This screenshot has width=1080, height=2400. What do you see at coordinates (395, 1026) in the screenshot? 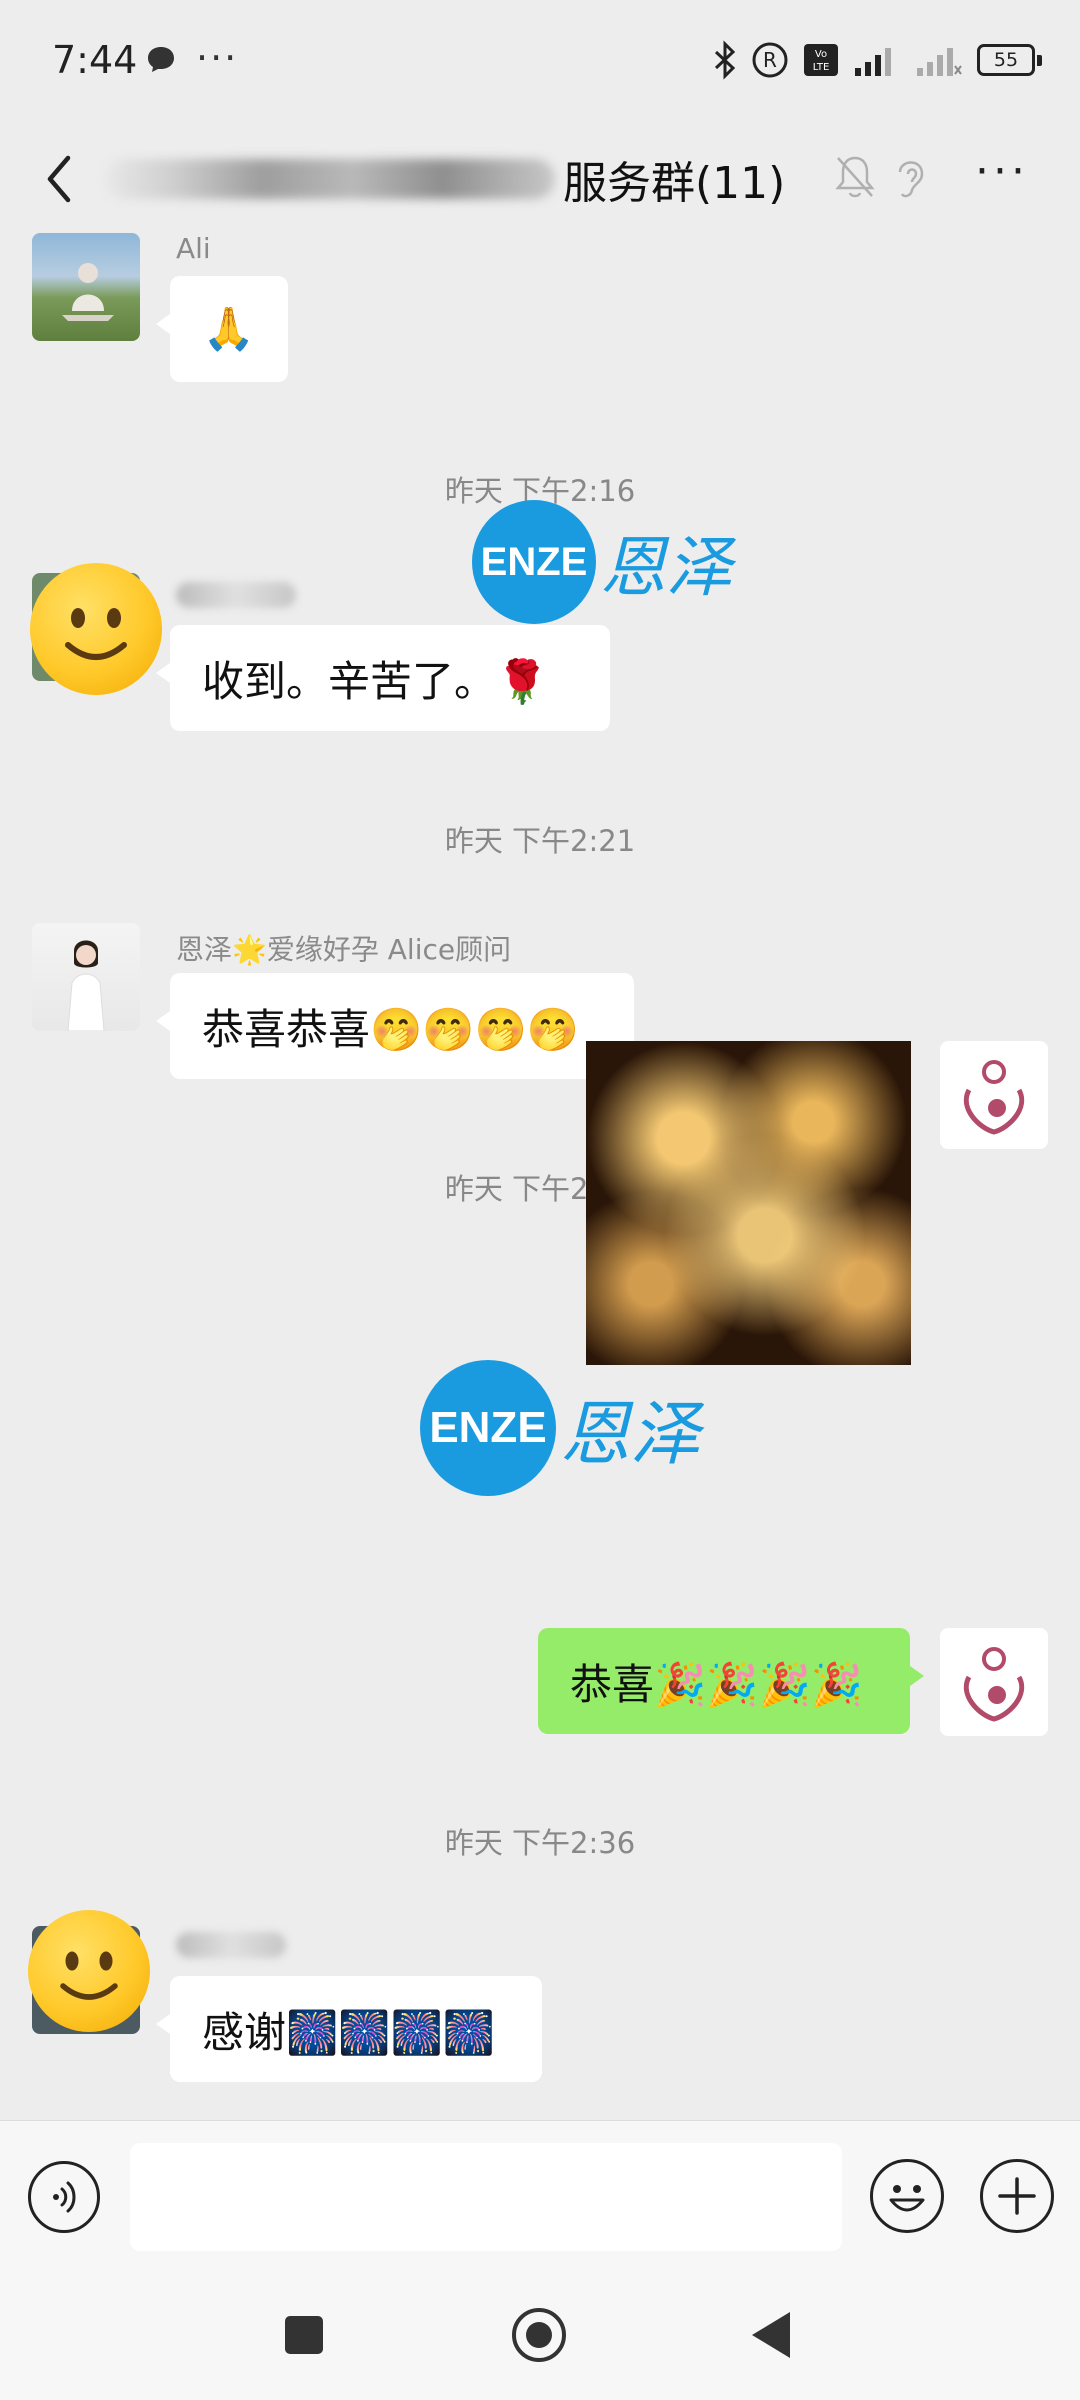
I see `message-bubble: 恭喜恭喜🤭🤭🤭🤭` at bounding box center [395, 1026].